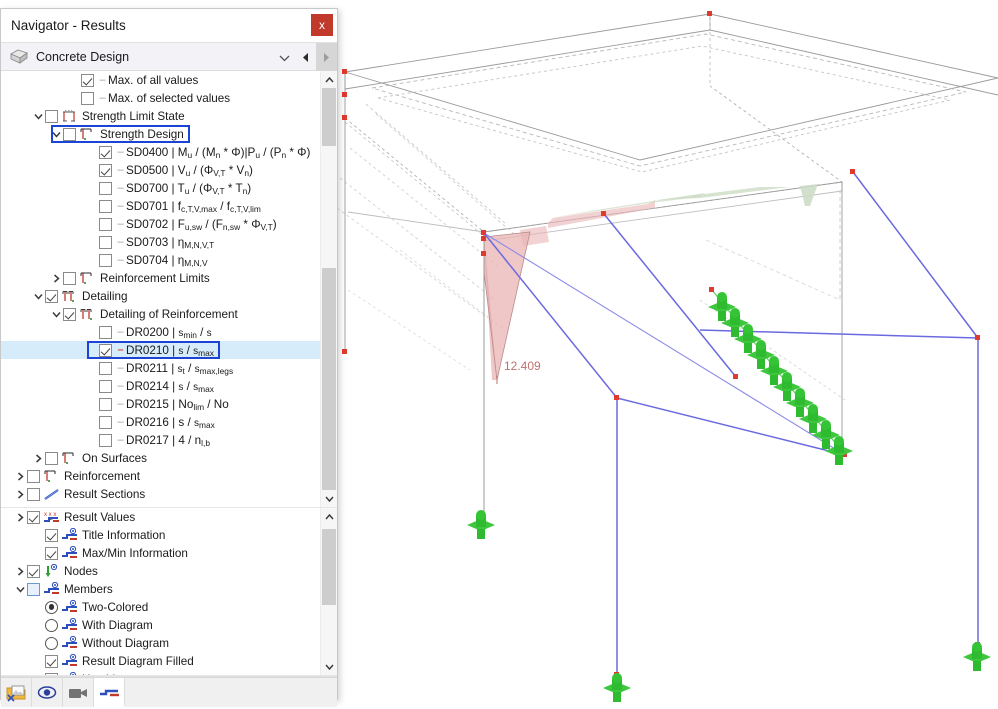  What do you see at coordinates (160, 80) in the screenshot?
I see `tree-upper-item-row: – Max. of all values` at bounding box center [160, 80].